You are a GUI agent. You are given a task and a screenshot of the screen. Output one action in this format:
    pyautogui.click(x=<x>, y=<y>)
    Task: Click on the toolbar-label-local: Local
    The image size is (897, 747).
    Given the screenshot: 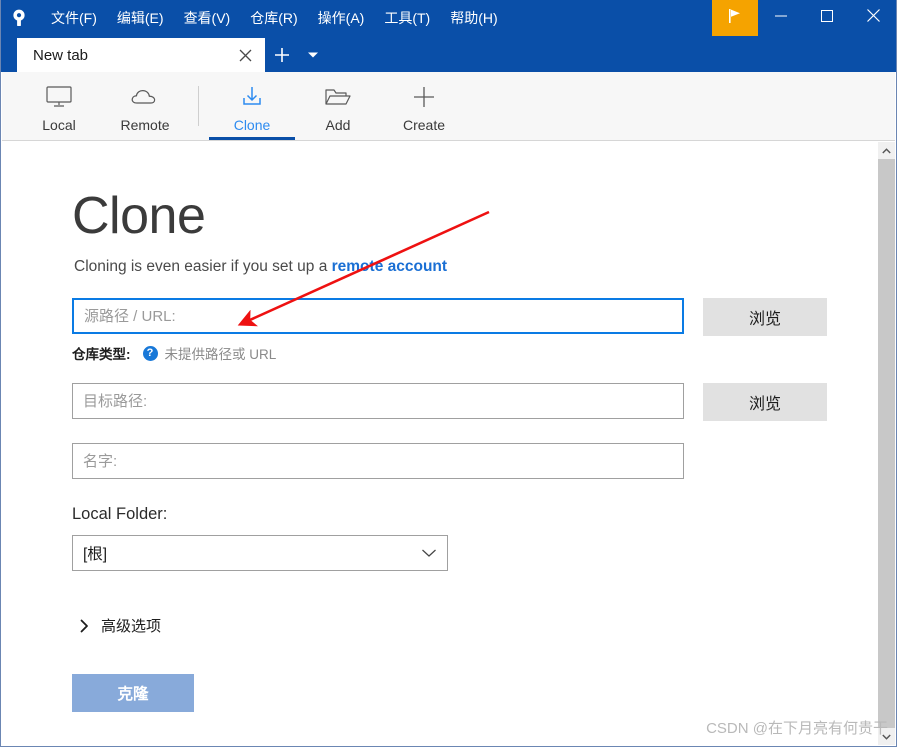 What is the action you would take?
    pyautogui.click(x=59, y=125)
    